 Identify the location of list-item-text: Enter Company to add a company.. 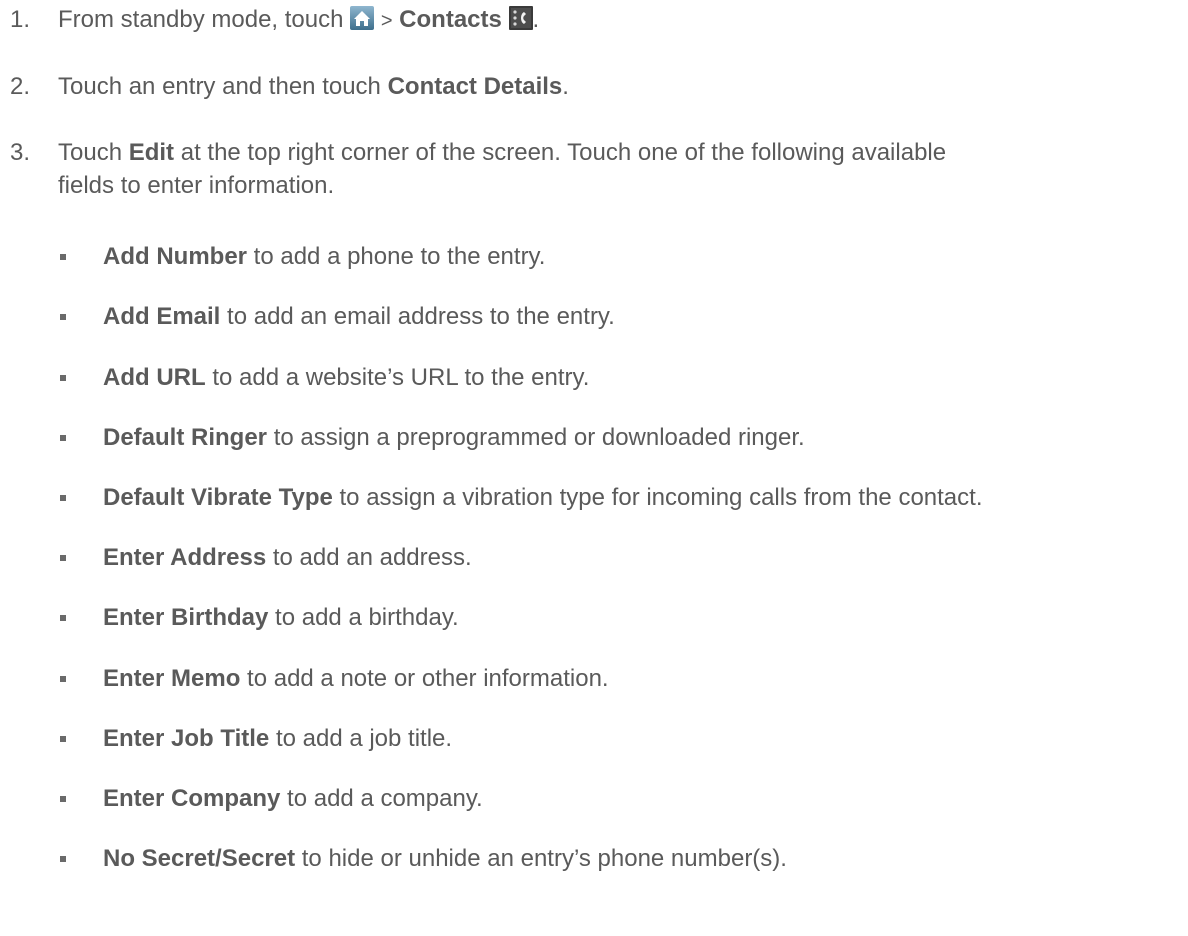
(293, 799).